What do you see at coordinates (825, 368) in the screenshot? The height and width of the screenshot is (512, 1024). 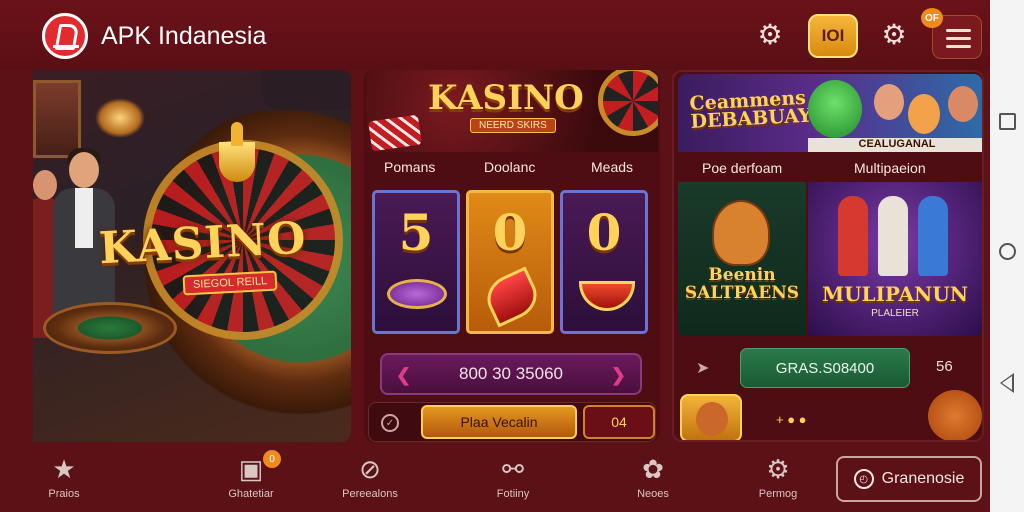 I see `green-action-button: GRAS.S08400` at bounding box center [825, 368].